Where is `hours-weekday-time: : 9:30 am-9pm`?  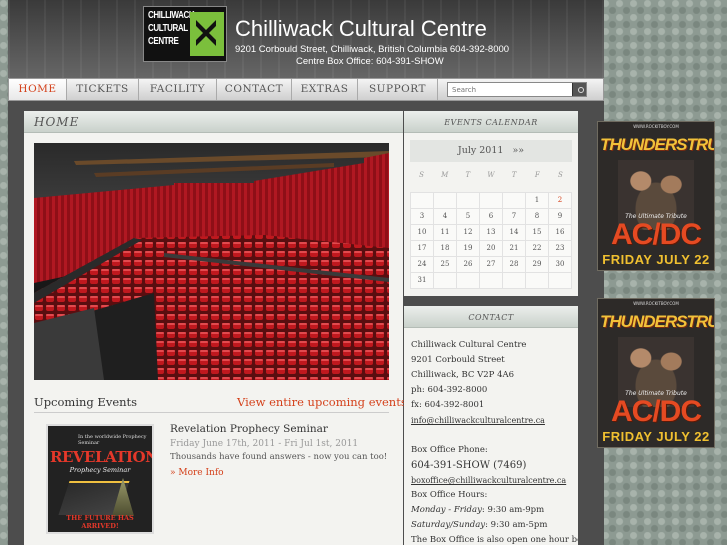
hours-weekday-time: : 9:30 am-9pm is located at coordinates (513, 510).